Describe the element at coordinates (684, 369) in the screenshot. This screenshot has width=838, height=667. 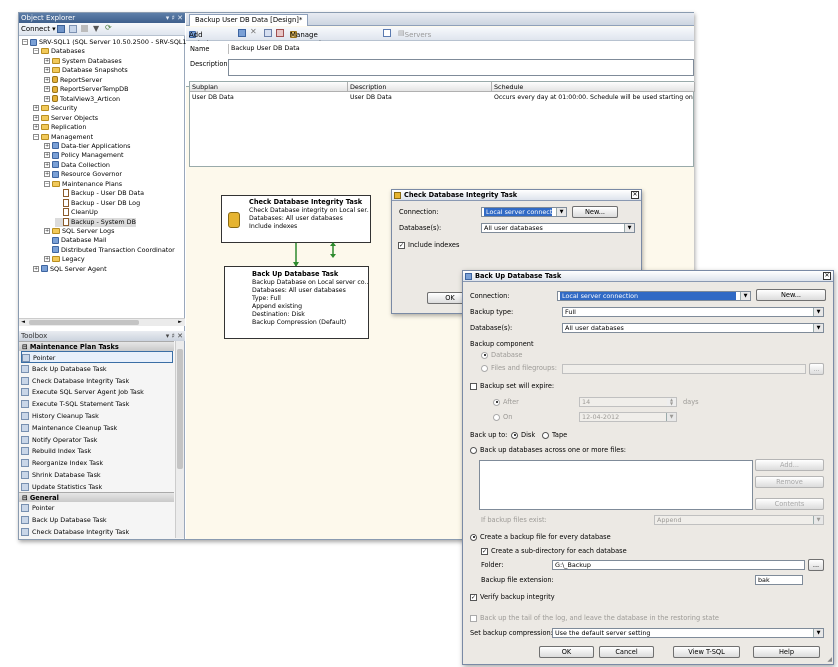
I see `files-filegroups-field` at that location.